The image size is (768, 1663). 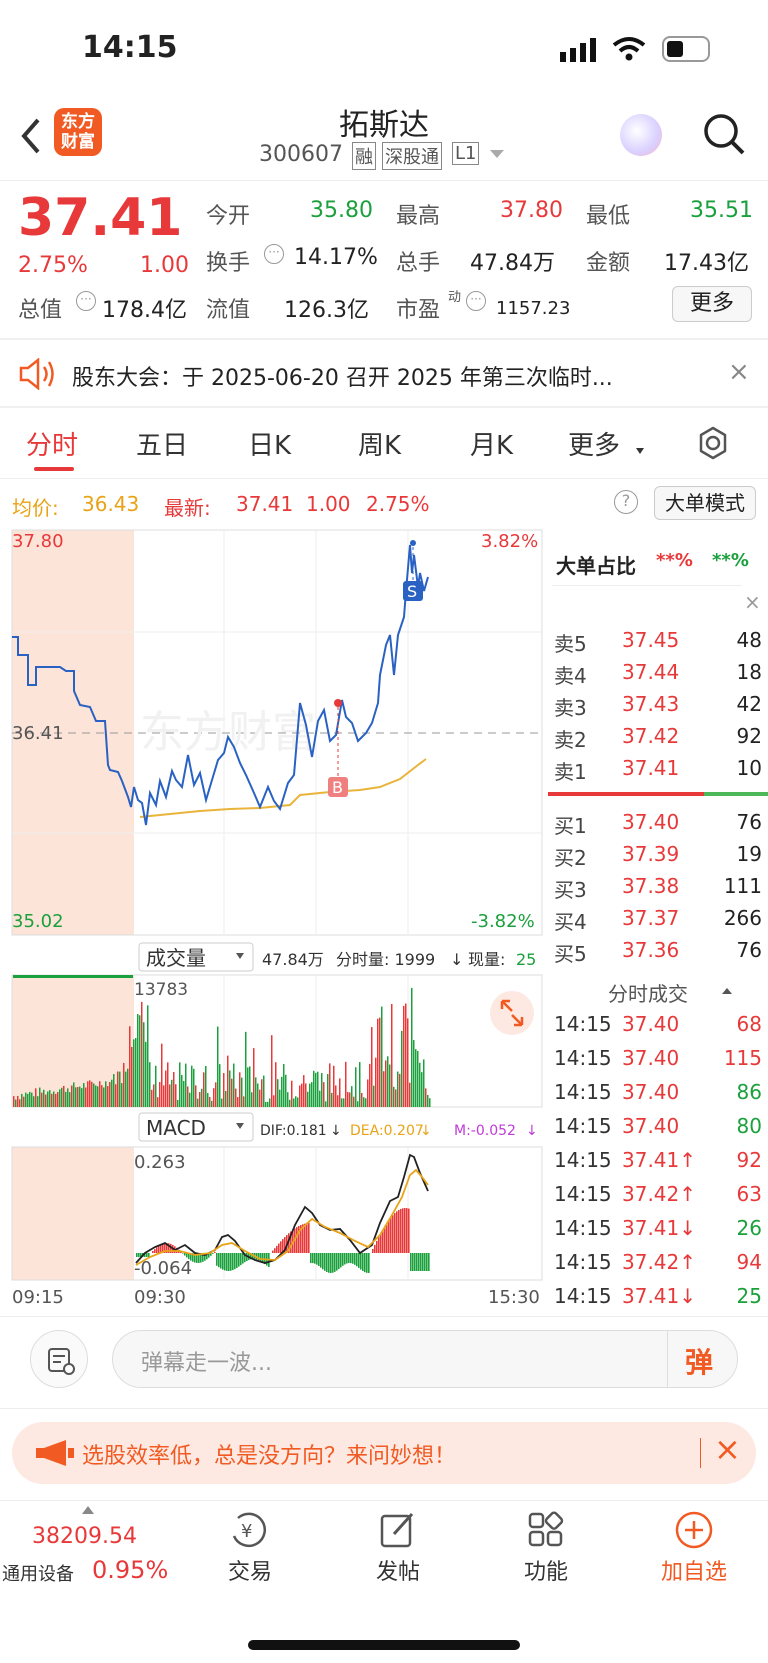 I want to click on tab-intraday: 分时, so click(x=52, y=443).